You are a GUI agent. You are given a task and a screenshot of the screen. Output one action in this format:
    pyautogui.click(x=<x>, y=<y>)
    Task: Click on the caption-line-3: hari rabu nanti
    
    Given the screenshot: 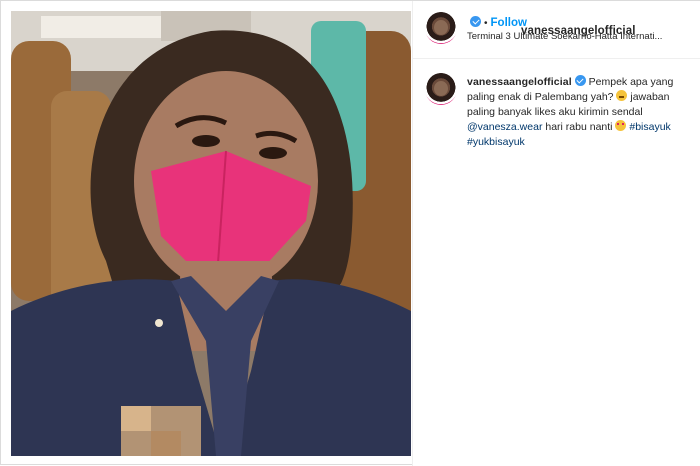 What is the action you would take?
    pyautogui.click(x=579, y=127)
    